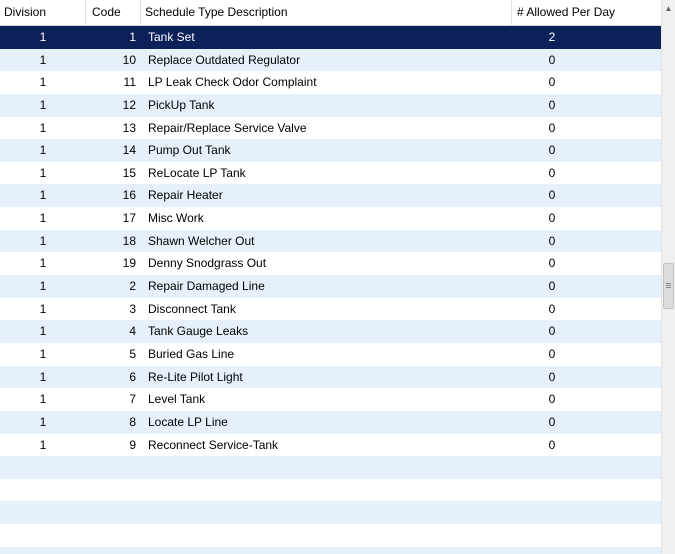 The image size is (675, 554). Describe the element at coordinates (330, 105) in the screenshot. I see `table-row: 1 12 PickUp Tank 0` at that location.